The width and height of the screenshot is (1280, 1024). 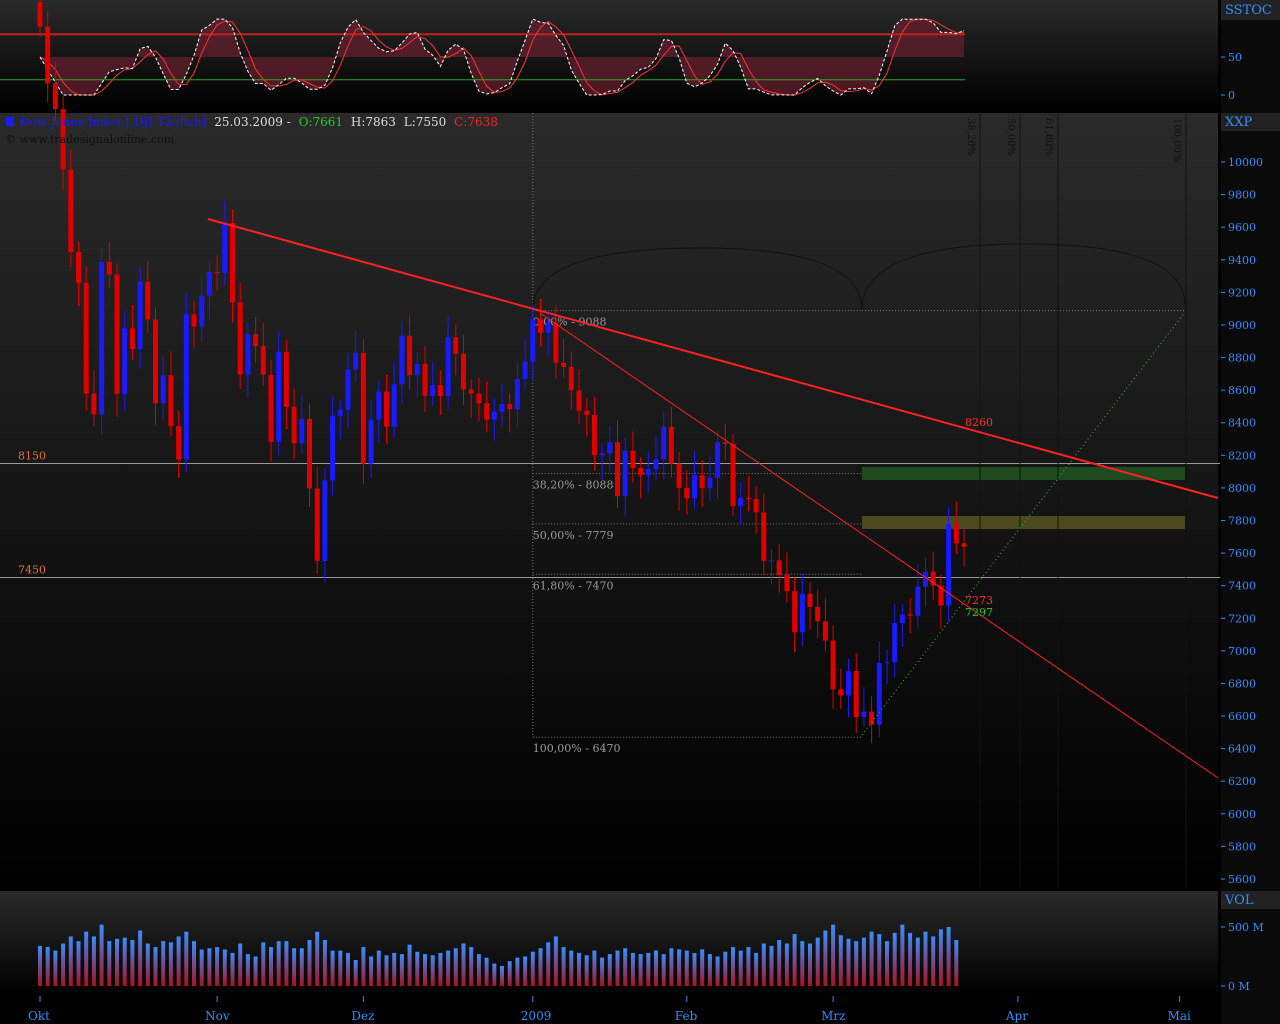 I want to click on x-tick-label: Dez, so click(x=362, y=1016).